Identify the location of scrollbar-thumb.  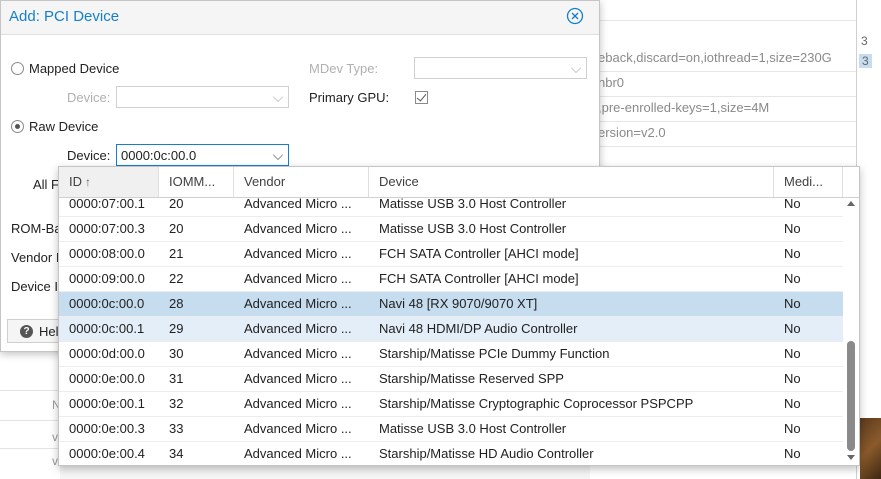
(851, 396).